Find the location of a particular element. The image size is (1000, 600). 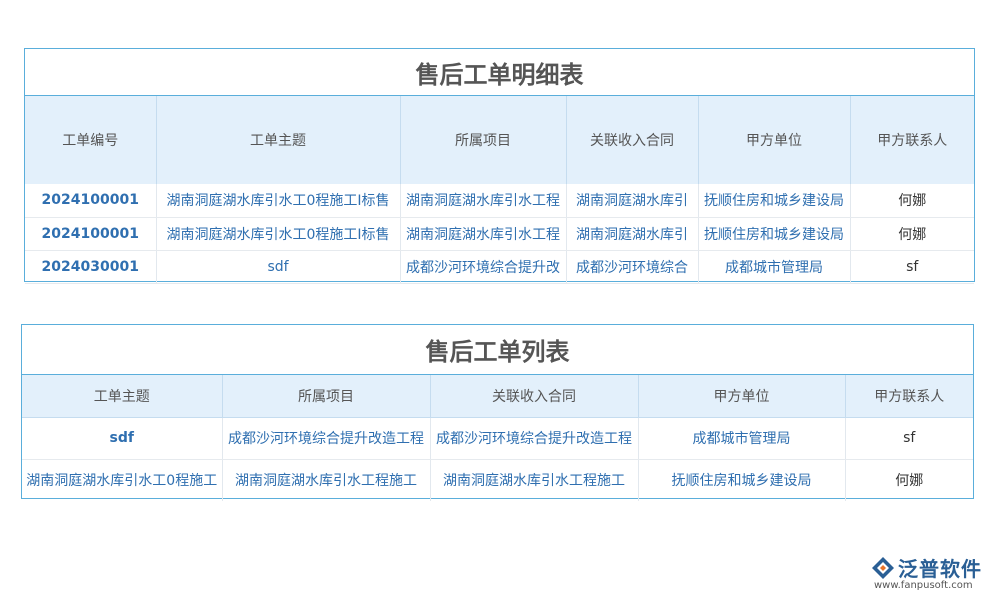

brand-name: 泛普软件 is located at coordinates (940, 569).